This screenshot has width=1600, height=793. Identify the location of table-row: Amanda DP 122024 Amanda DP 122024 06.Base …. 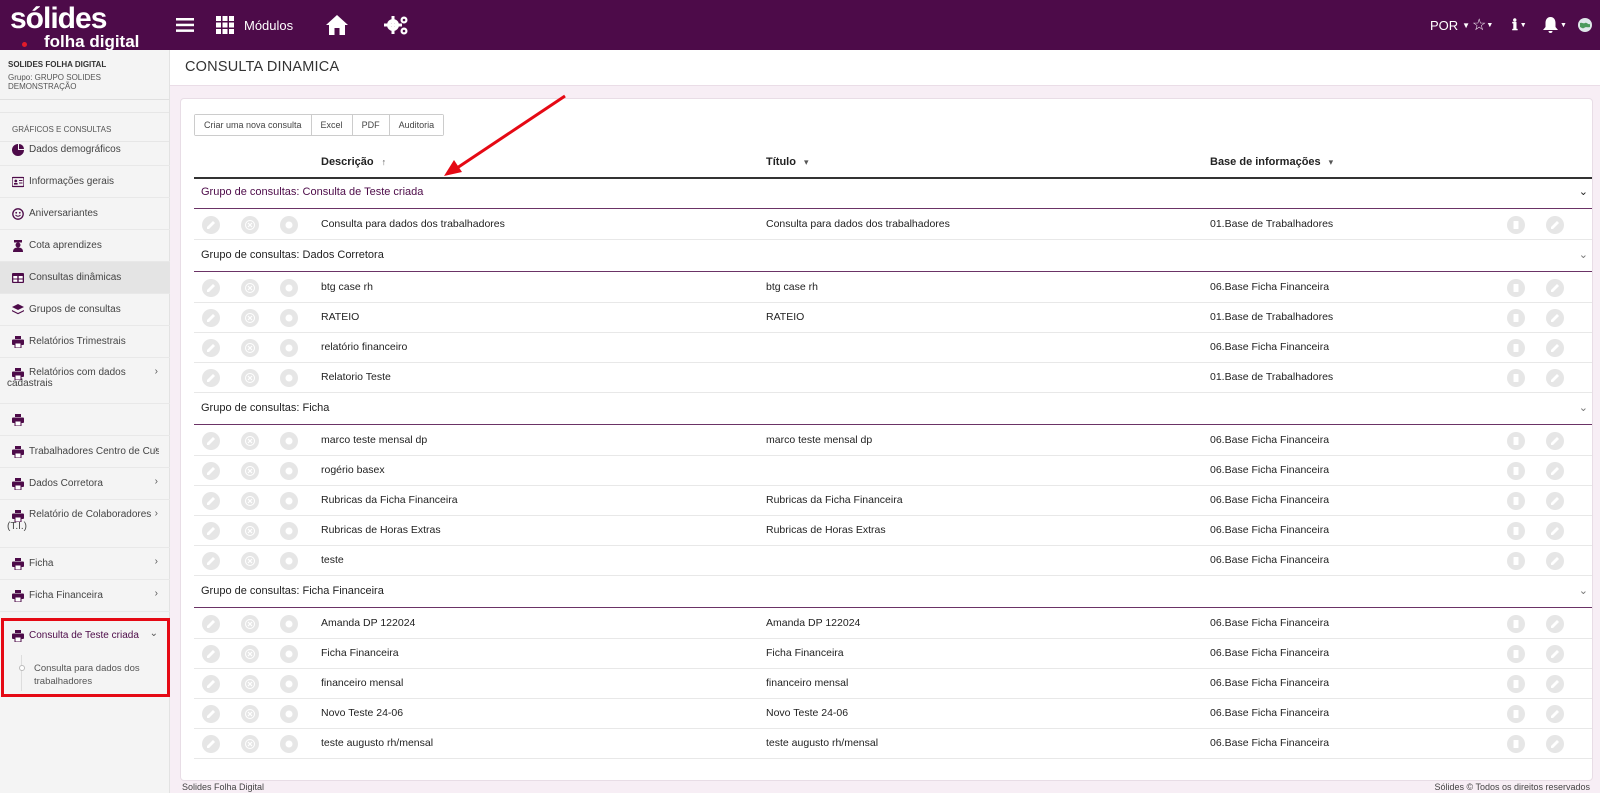
(893, 624).